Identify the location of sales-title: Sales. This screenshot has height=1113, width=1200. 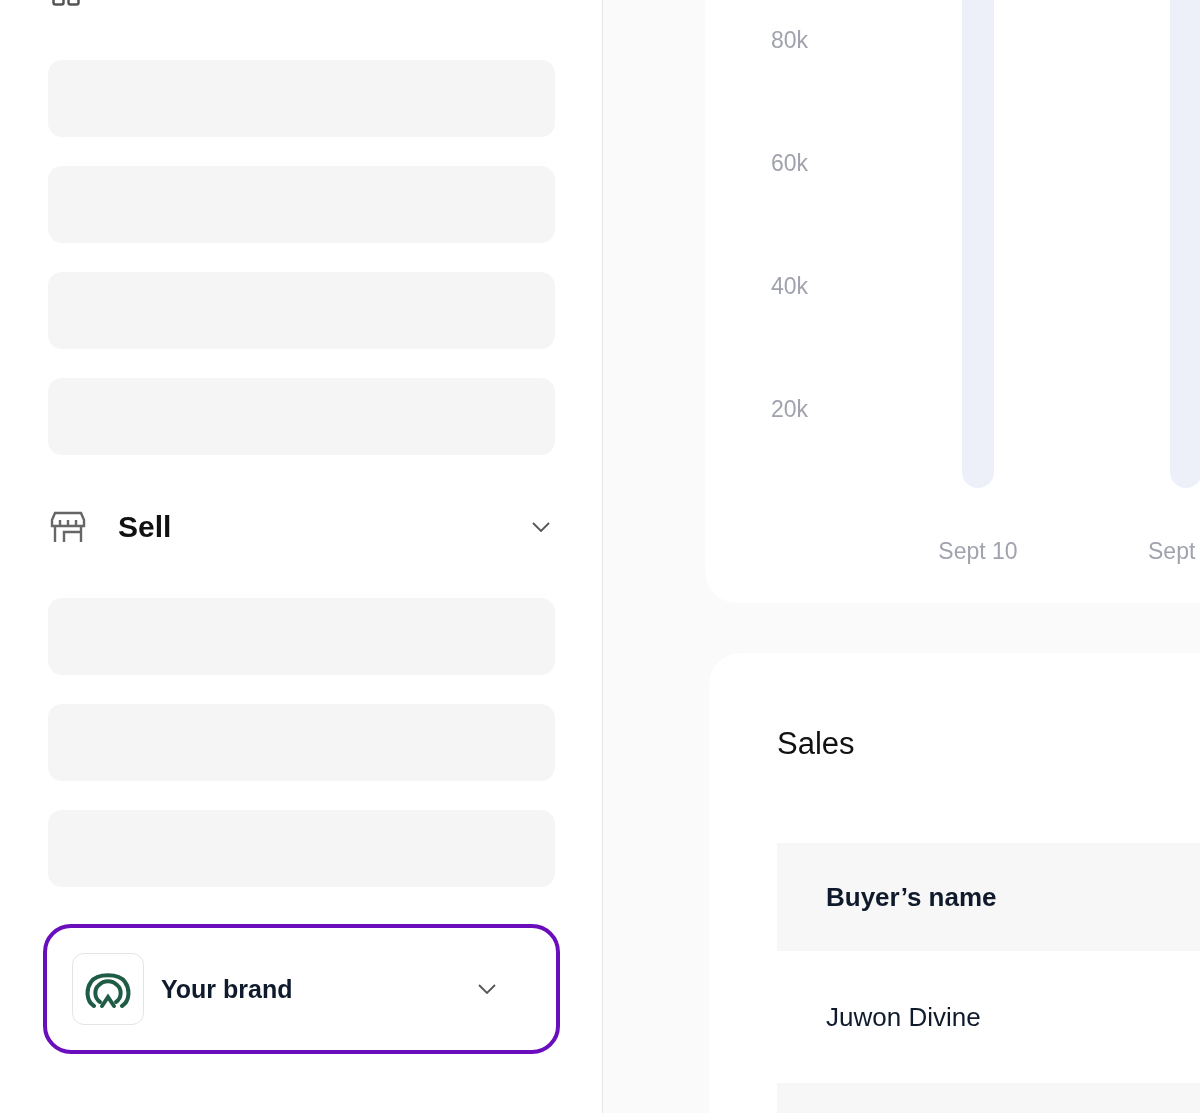
(816, 744).